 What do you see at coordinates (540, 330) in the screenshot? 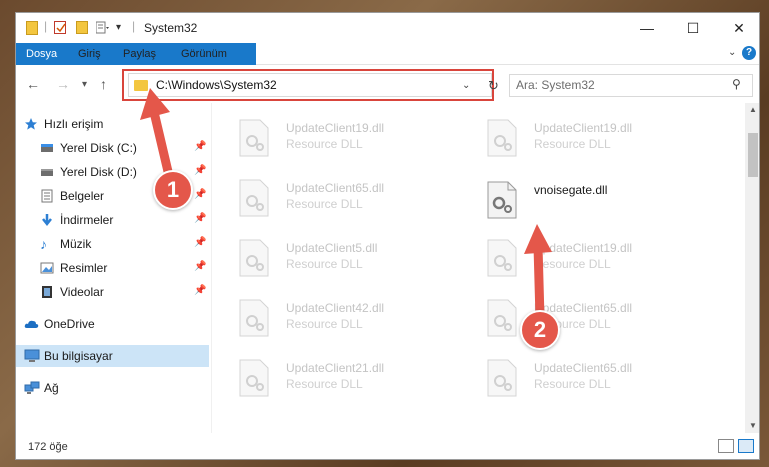
I see `step-badge-2: 2` at bounding box center [540, 330].